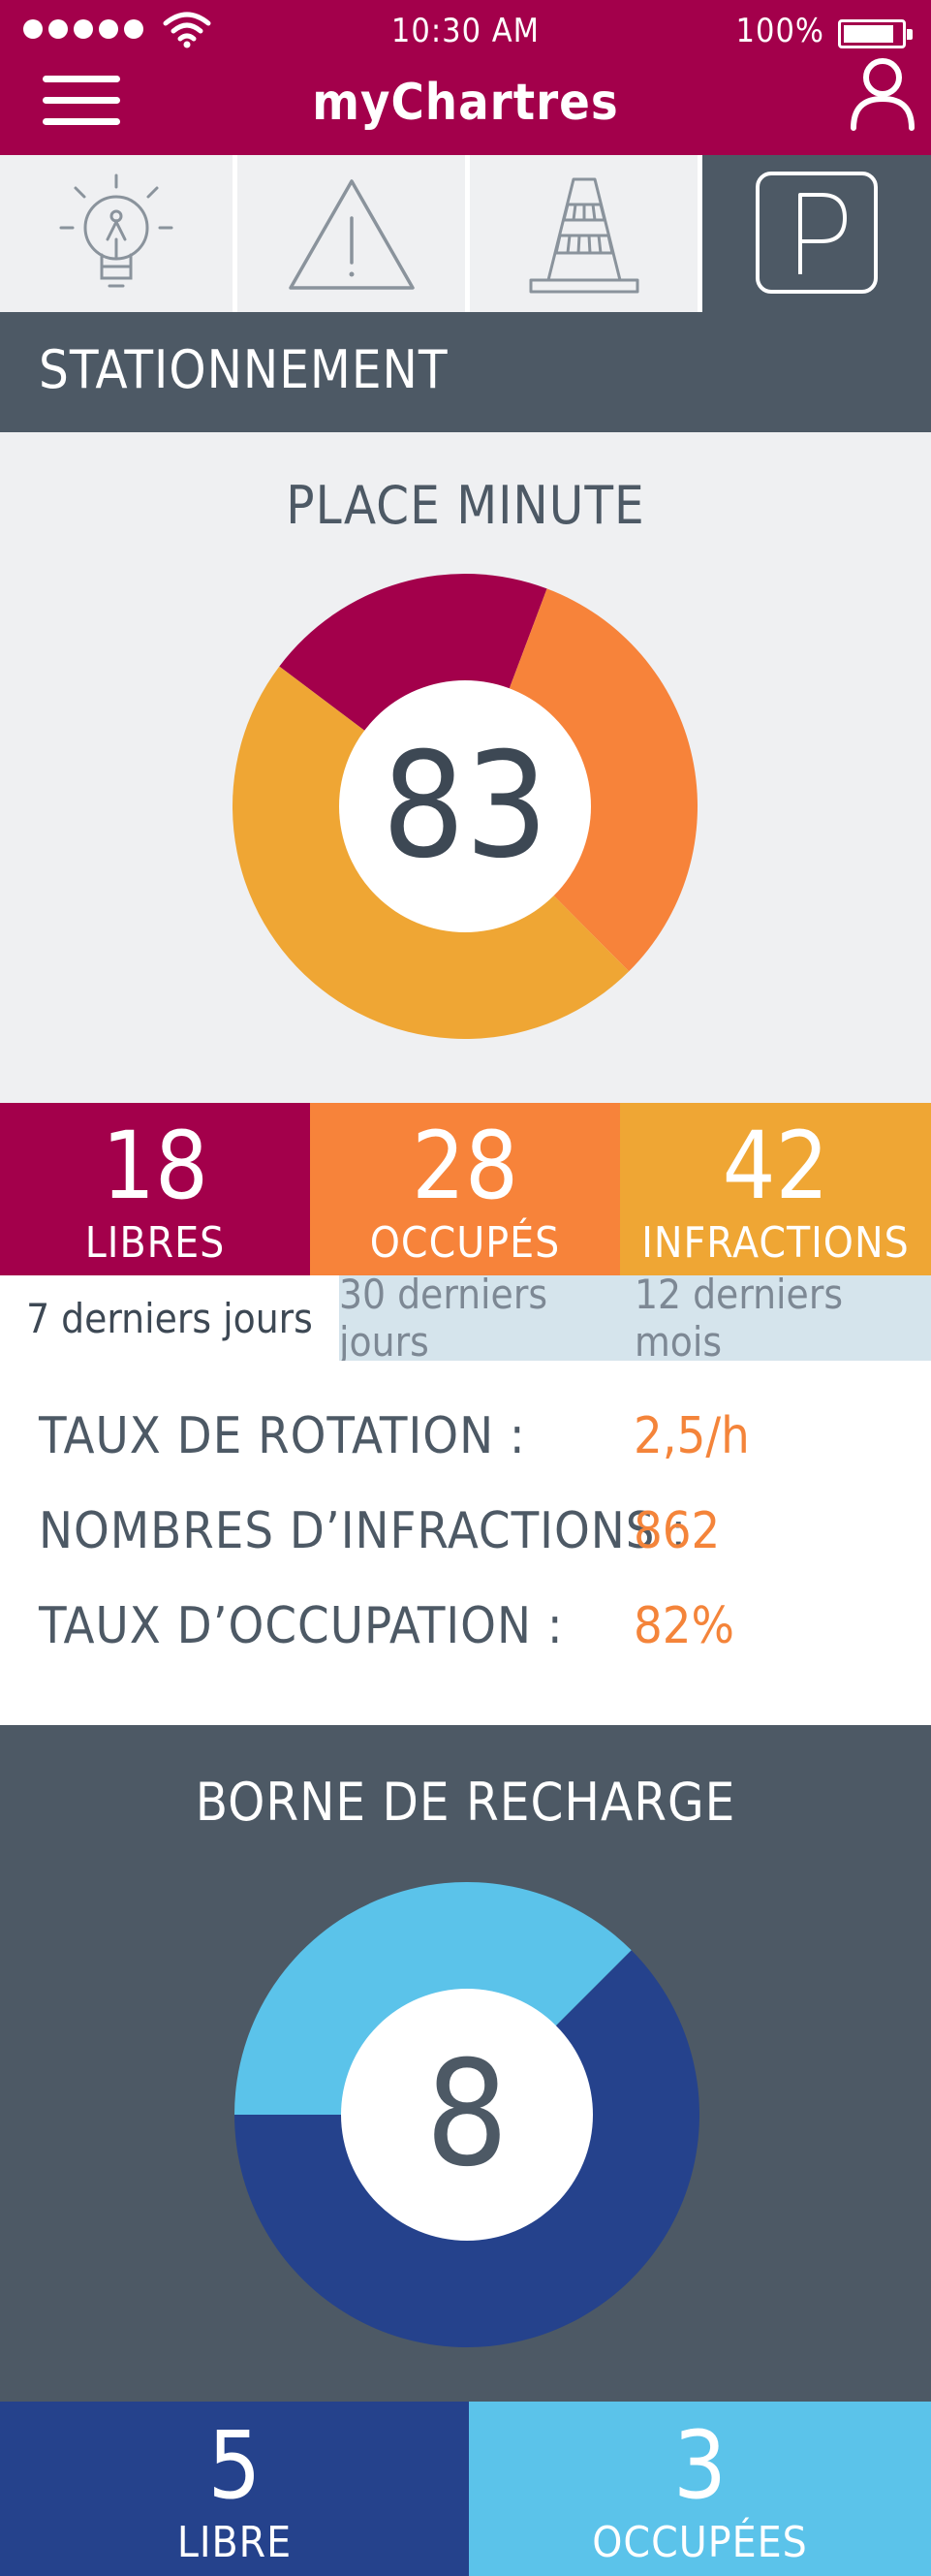 This screenshot has width=931, height=2576. I want to click on metric-infractions-value: 862, so click(677, 1531).